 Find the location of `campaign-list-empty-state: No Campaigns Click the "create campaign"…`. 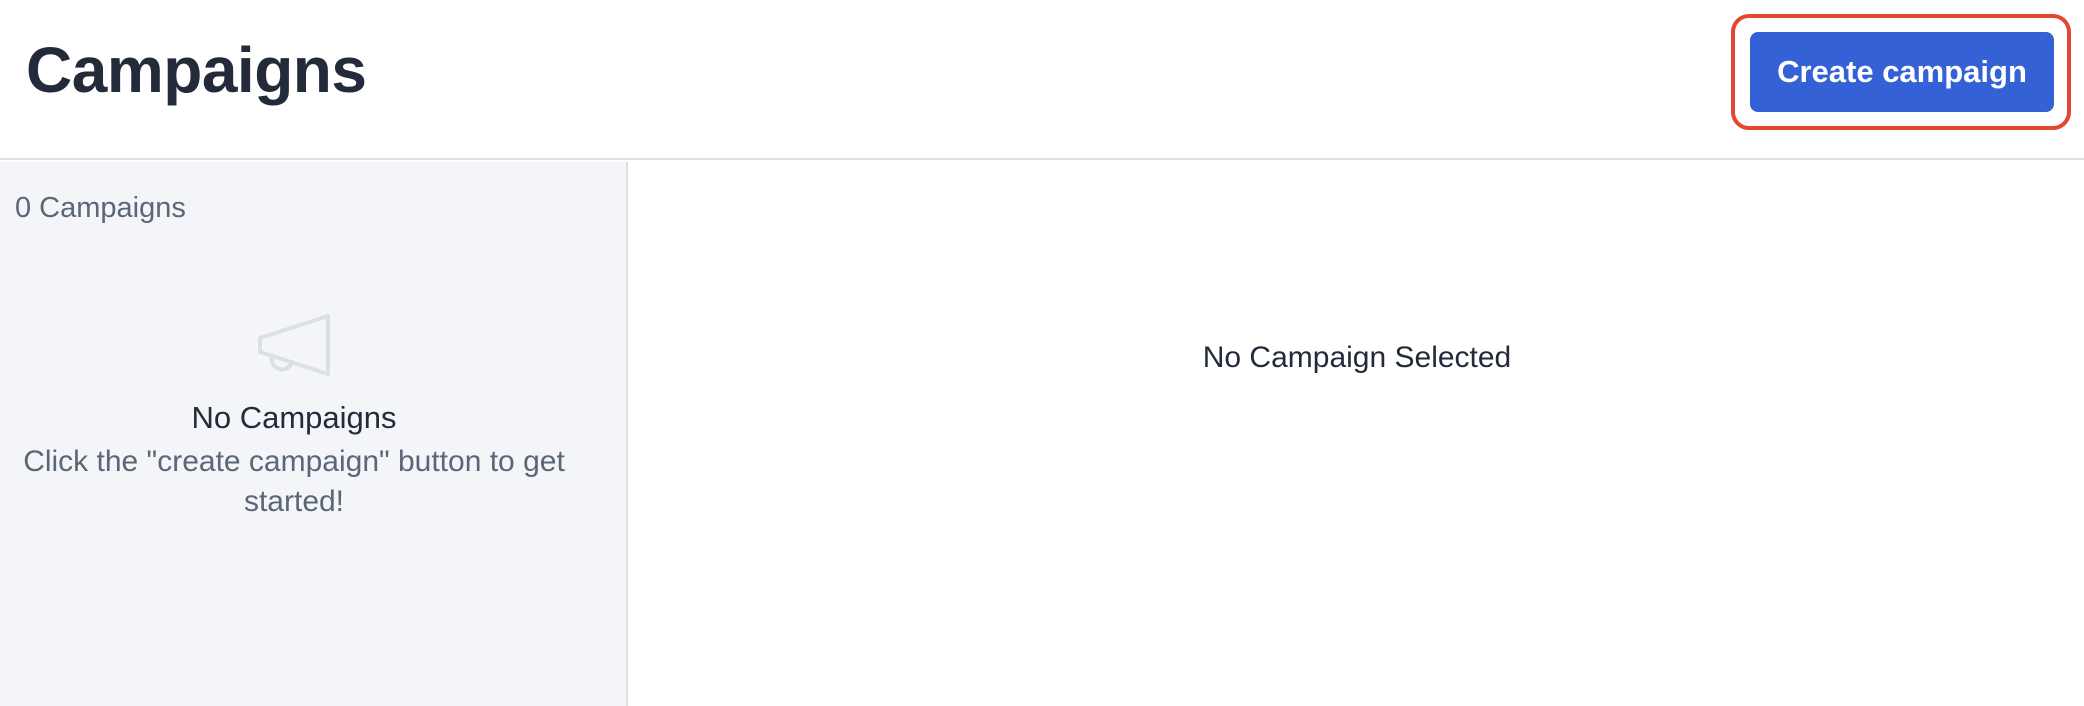

campaign-list-empty-state: No Campaigns Click the "create campaign"… is located at coordinates (294, 417).